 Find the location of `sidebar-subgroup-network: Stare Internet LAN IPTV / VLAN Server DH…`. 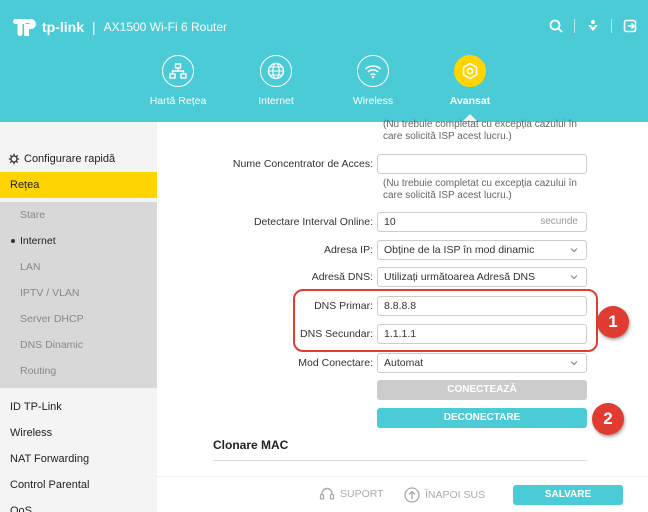

sidebar-subgroup-network: Stare Internet LAN IPTV / VLAN Server DH… is located at coordinates (78, 295).